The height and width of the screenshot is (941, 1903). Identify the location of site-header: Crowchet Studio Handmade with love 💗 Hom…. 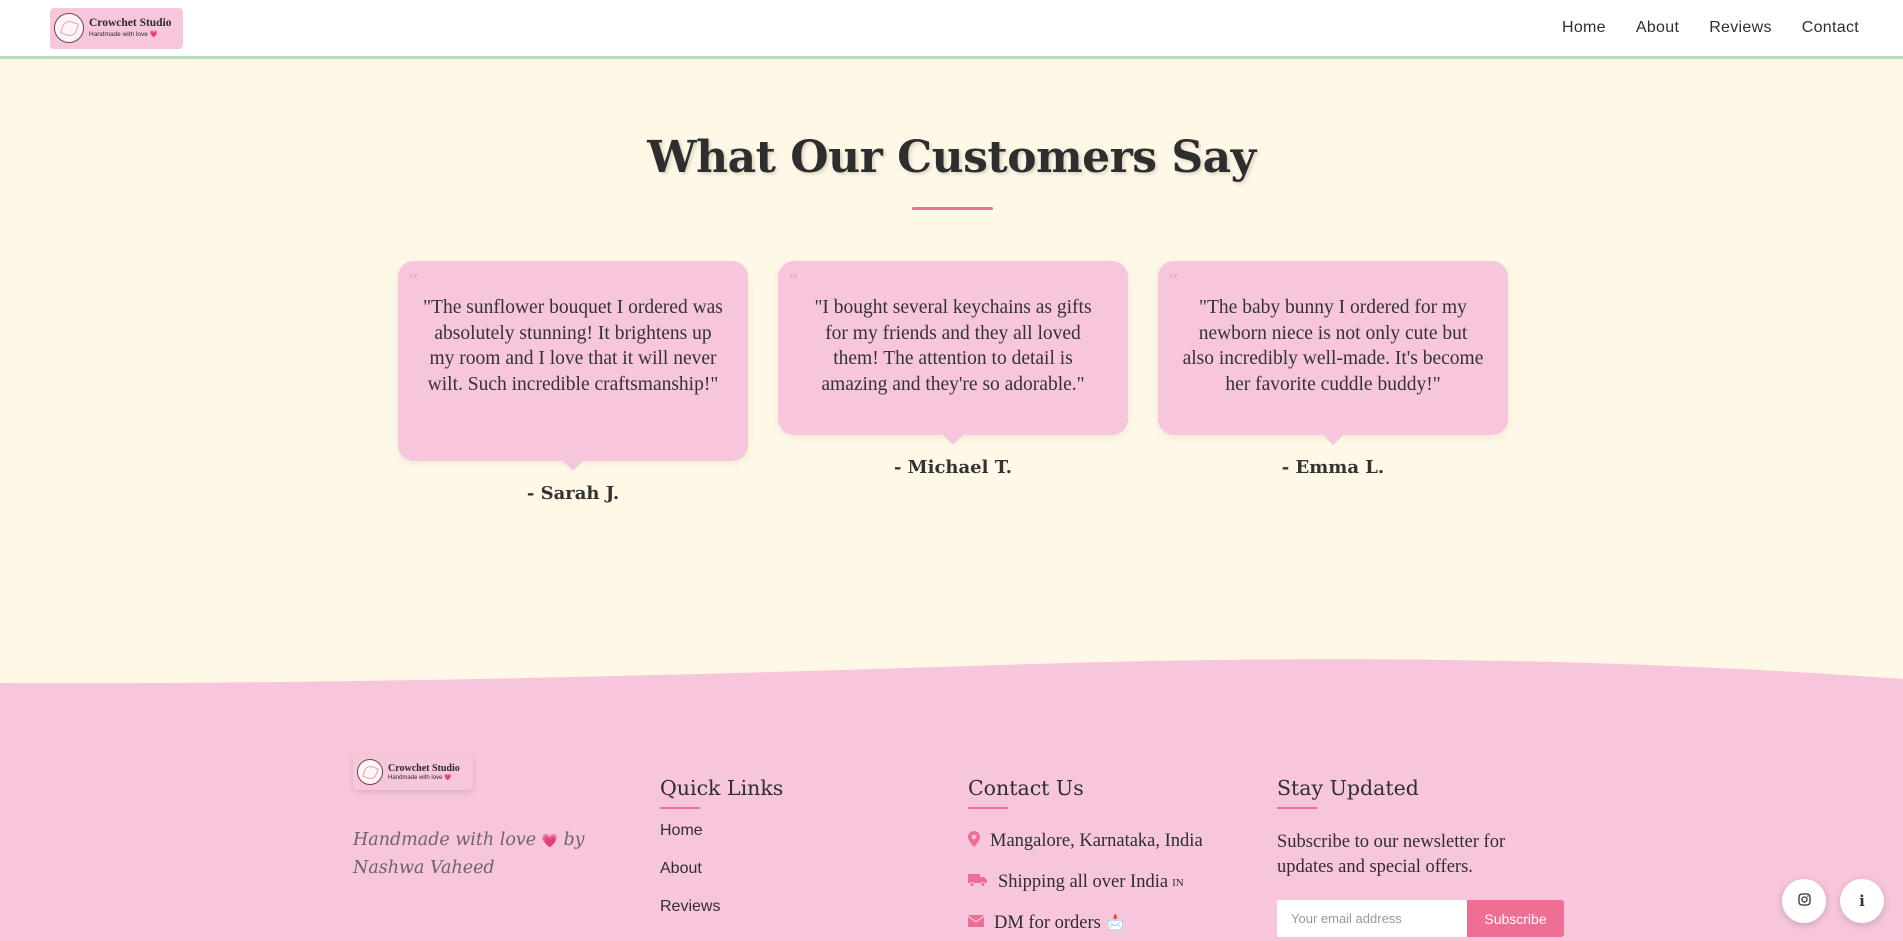
(951, 29).